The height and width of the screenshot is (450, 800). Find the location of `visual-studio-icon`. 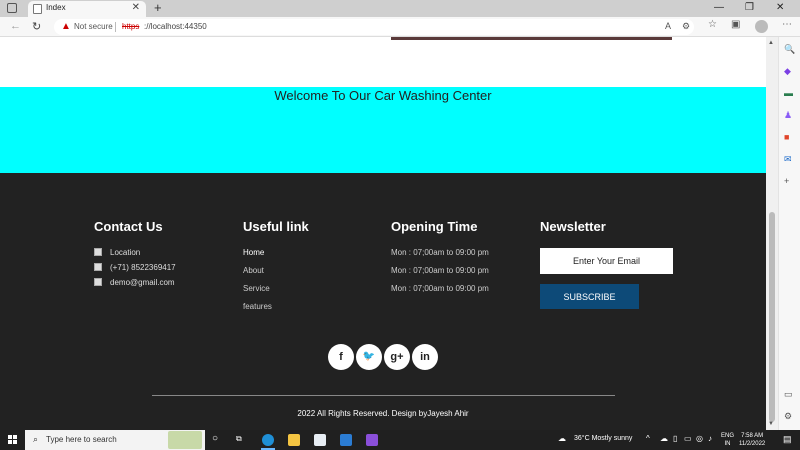

visual-studio-icon is located at coordinates (372, 440).